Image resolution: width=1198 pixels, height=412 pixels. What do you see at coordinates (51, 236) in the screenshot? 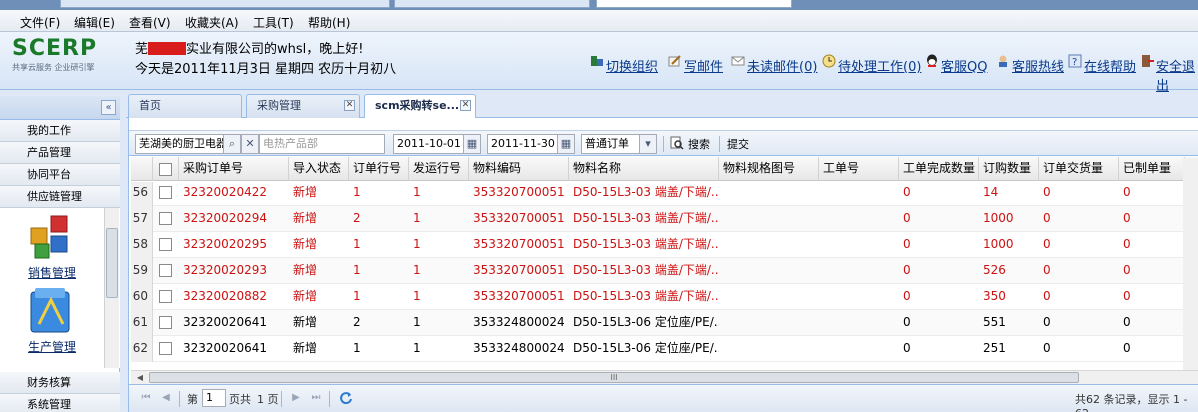
I see `sales-management-icon` at bounding box center [51, 236].